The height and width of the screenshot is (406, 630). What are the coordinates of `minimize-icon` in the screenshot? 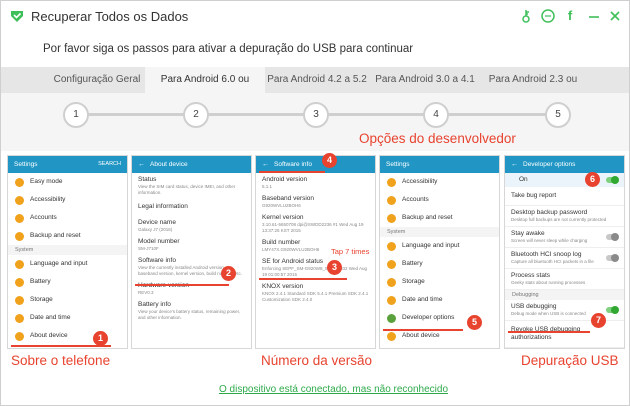 It's located at (594, 16).